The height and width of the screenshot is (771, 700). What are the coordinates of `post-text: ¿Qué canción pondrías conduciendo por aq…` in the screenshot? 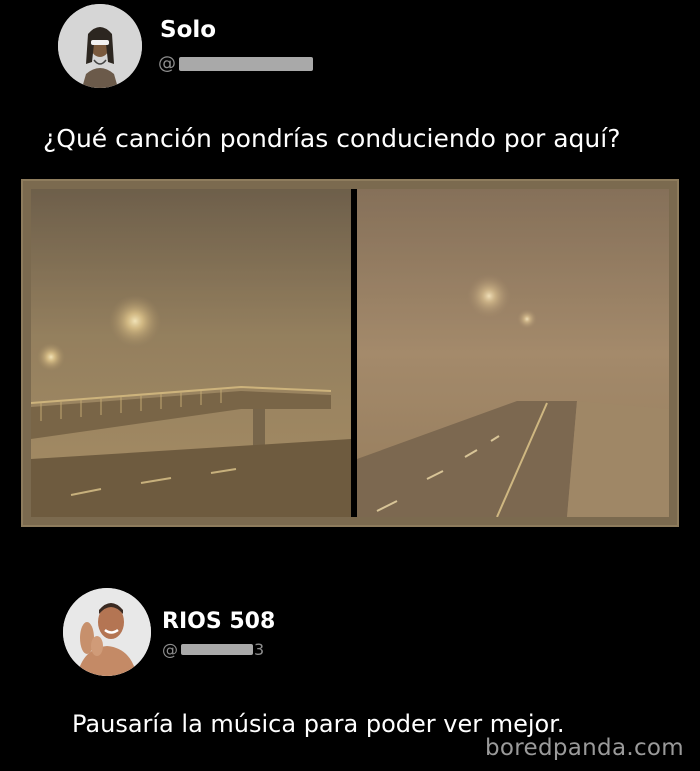 It's located at (332, 138).